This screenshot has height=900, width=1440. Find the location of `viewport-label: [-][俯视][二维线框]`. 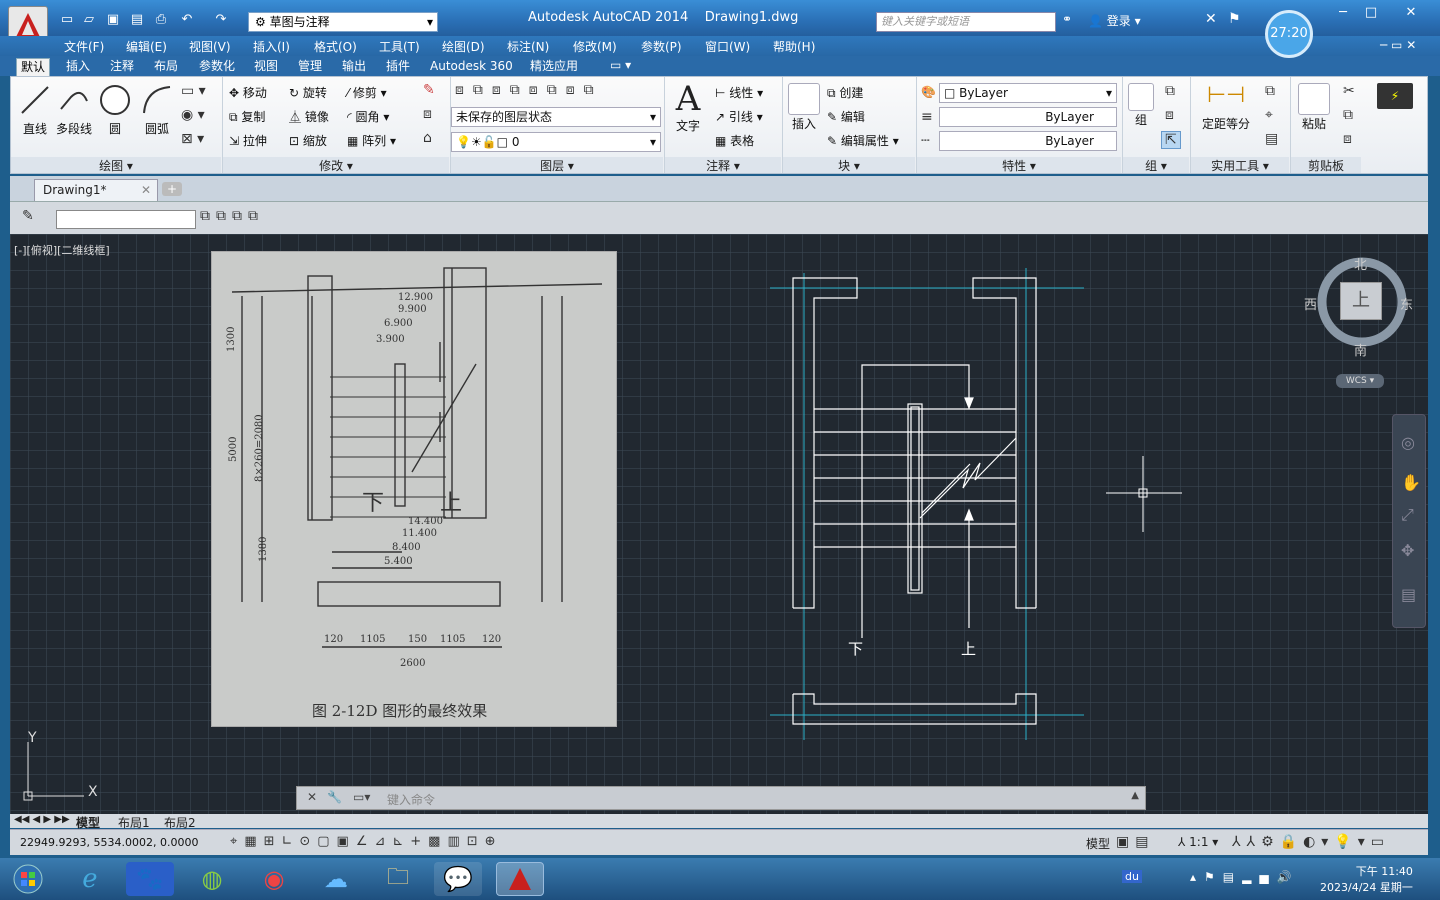

viewport-label: [-][俯视][二维线框] is located at coordinates (62, 250).